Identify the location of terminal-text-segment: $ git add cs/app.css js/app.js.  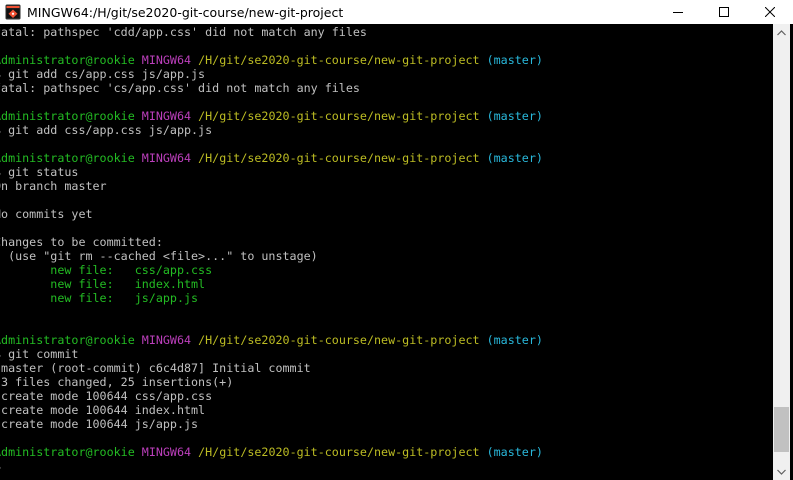
(103, 74).